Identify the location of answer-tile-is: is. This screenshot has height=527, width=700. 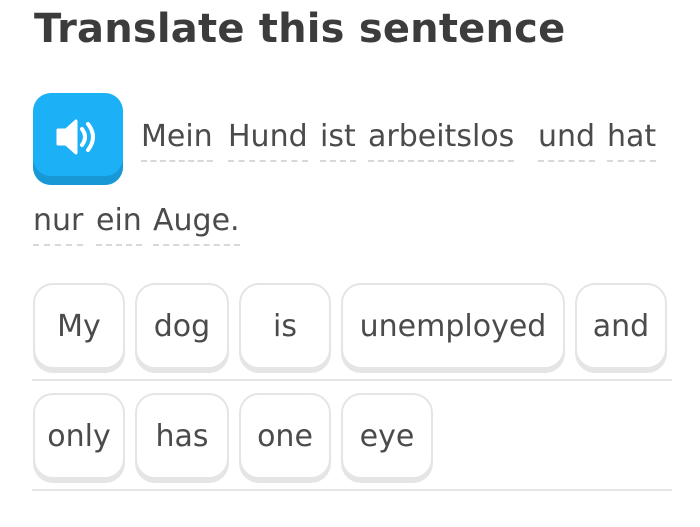
(285, 326).